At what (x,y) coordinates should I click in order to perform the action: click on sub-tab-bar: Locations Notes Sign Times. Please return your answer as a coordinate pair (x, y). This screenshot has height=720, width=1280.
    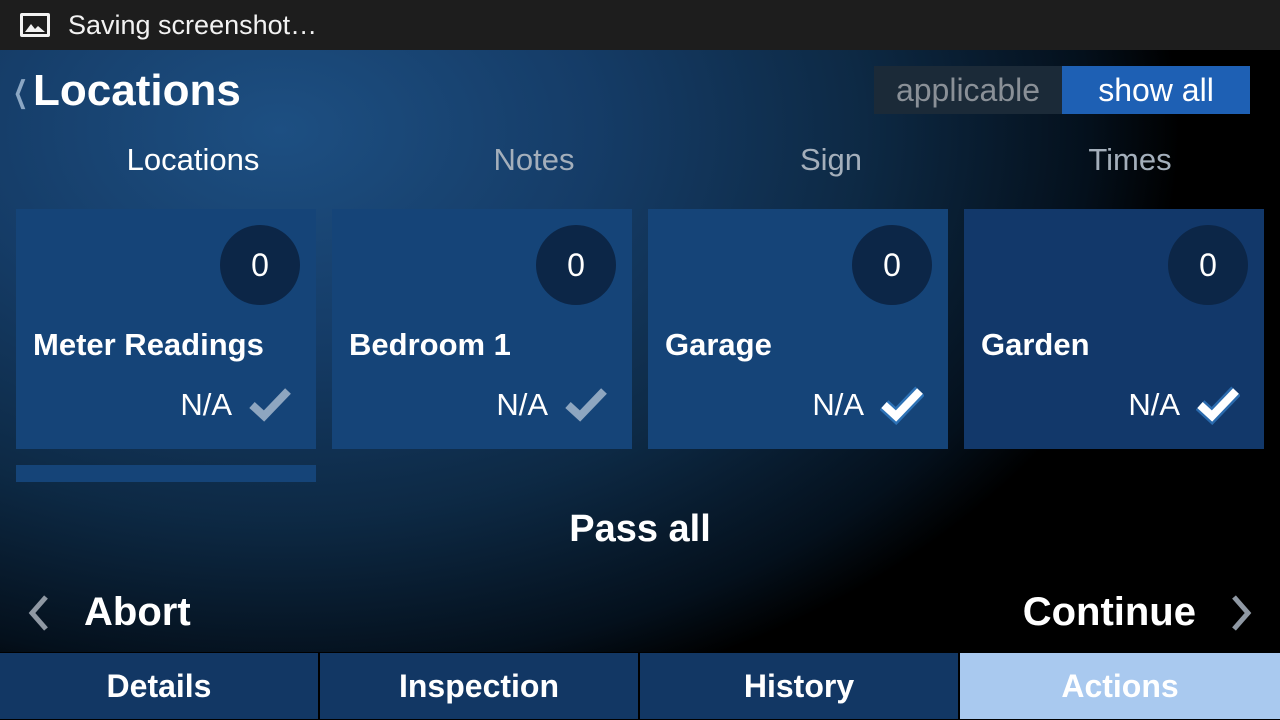
    Looking at the image, I should click on (640, 162).